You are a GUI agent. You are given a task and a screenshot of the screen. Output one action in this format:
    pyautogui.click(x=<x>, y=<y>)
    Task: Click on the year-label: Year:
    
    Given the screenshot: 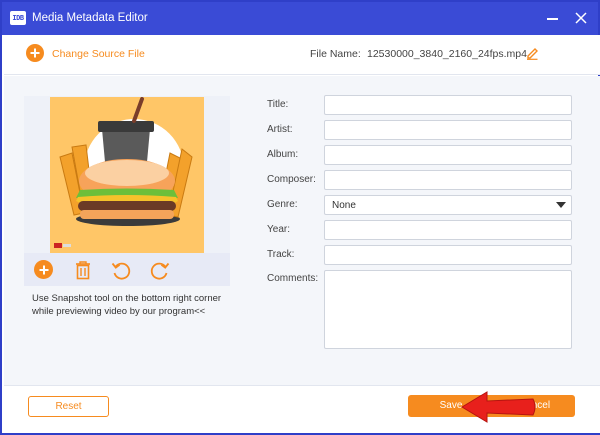 What is the action you would take?
    pyautogui.click(x=278, y=229)
    